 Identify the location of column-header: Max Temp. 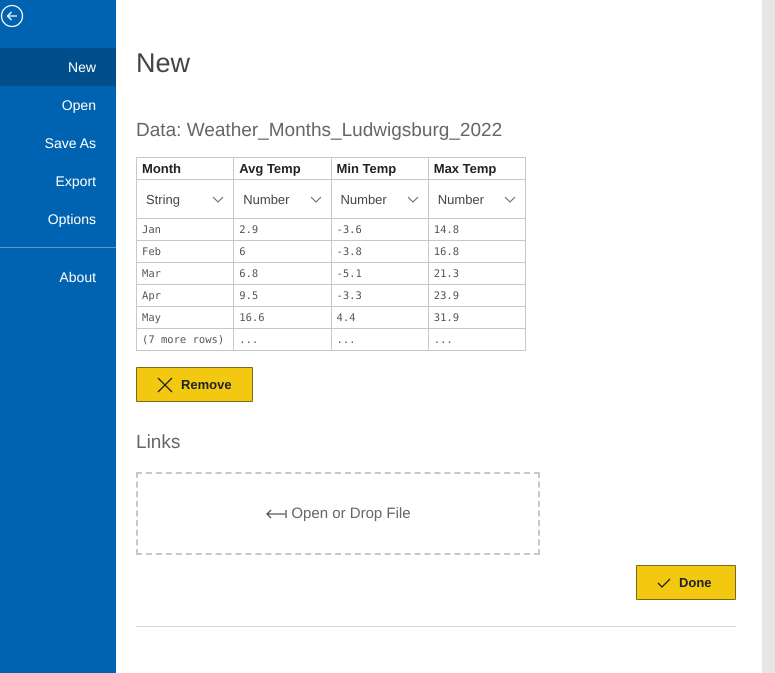
(477, 169).